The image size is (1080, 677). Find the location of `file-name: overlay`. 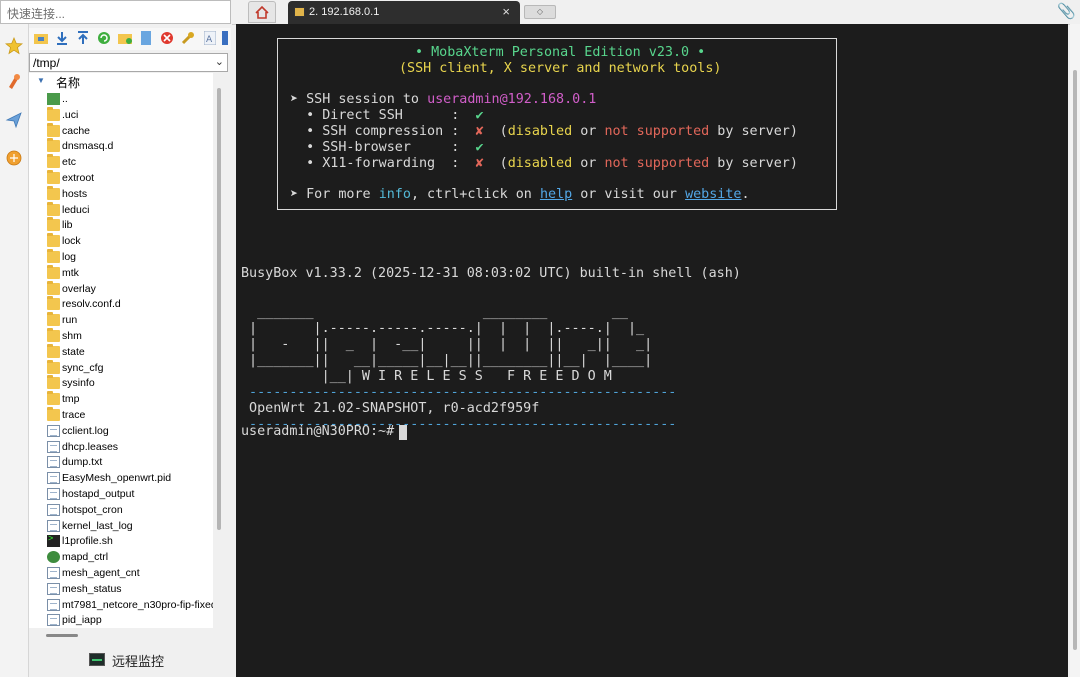

file-name: overlay is located at coordinates (79, 288).